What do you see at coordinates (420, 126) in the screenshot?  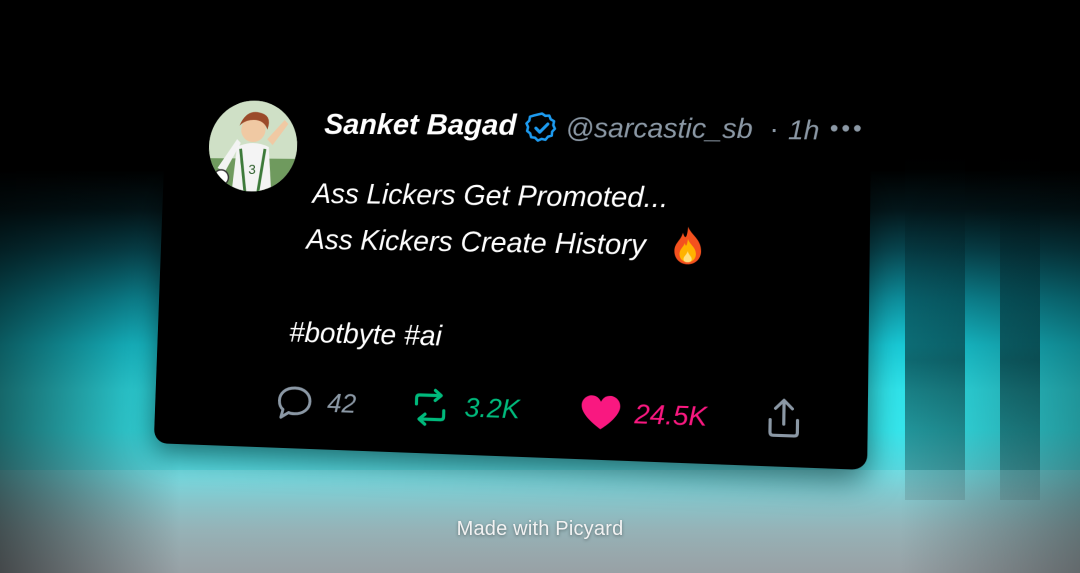 I see `display-name: Sanket Bagad` at bounding box center [420, 126].